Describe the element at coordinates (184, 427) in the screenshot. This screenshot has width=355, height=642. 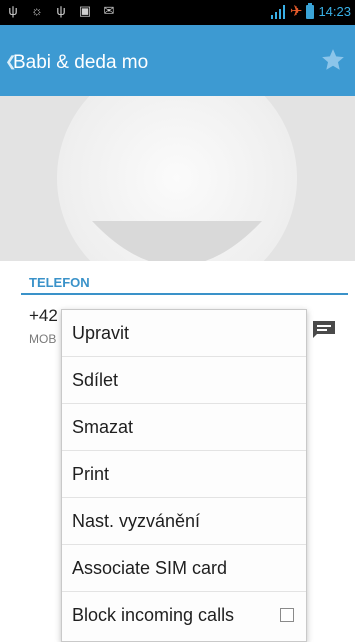
I see `menu-item-delete: Smazat` at that location.